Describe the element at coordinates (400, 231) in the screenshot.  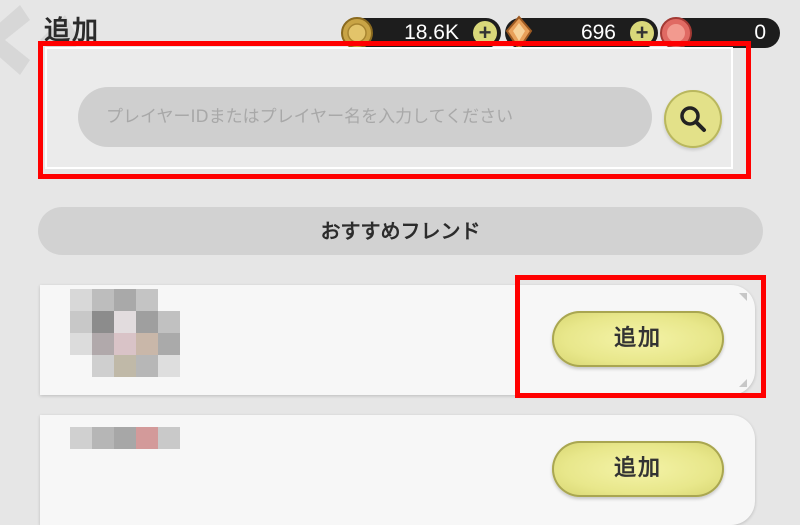
I see `recommended-friends-header: おすすめフレンド` at that location.